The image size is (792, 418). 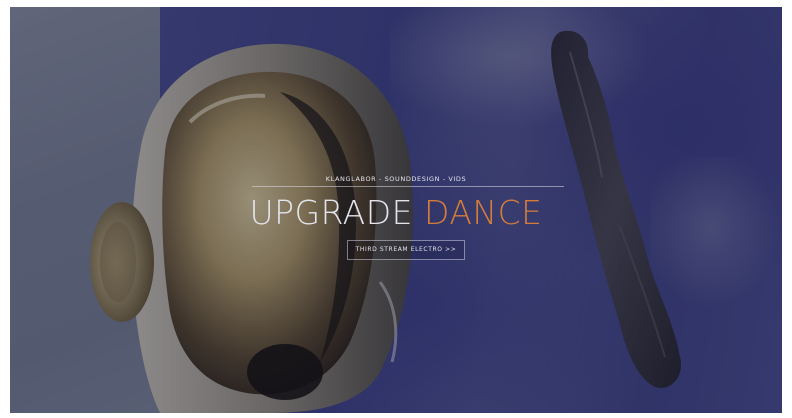 What do you see at coordinates (408, 186) in the screenshot?
I see `divider` at bounding box center [408, 186].